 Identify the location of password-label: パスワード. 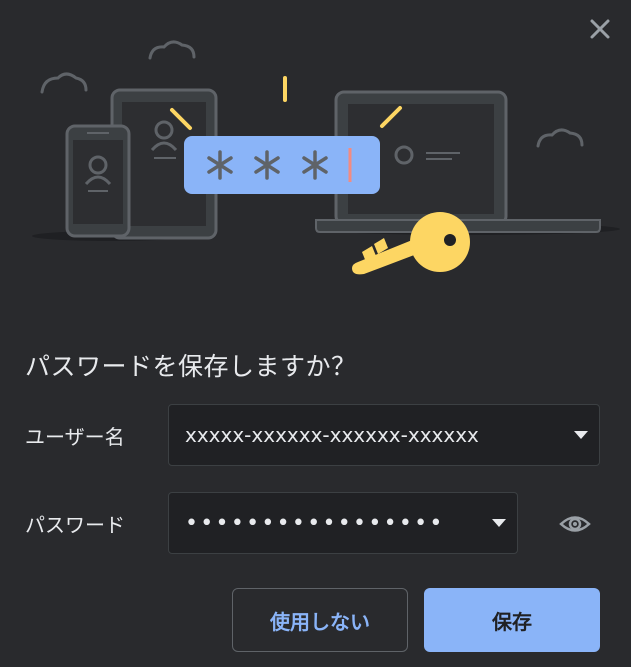
(75, 525).